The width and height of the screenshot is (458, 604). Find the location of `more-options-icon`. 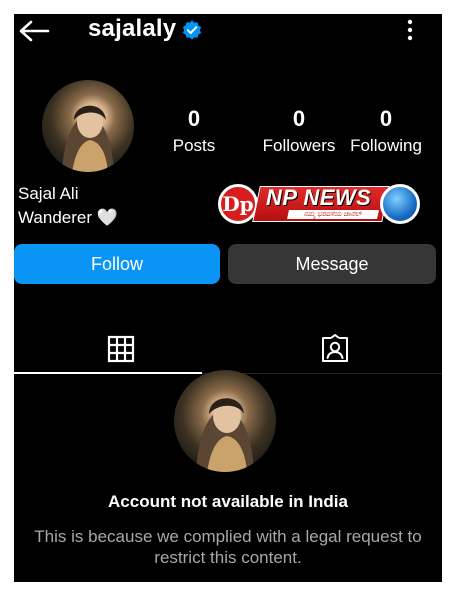

more-options-icon is located at coordinates (410, 30).